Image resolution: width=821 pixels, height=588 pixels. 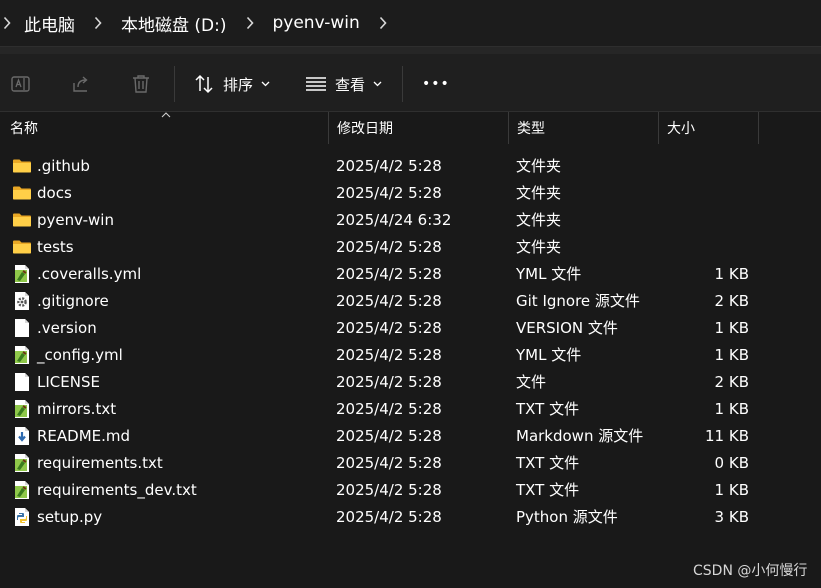 What do you see at coordinates (350, 84) in the screenshot?
I see `view-label: 查看` at bounding box center [350, 84].